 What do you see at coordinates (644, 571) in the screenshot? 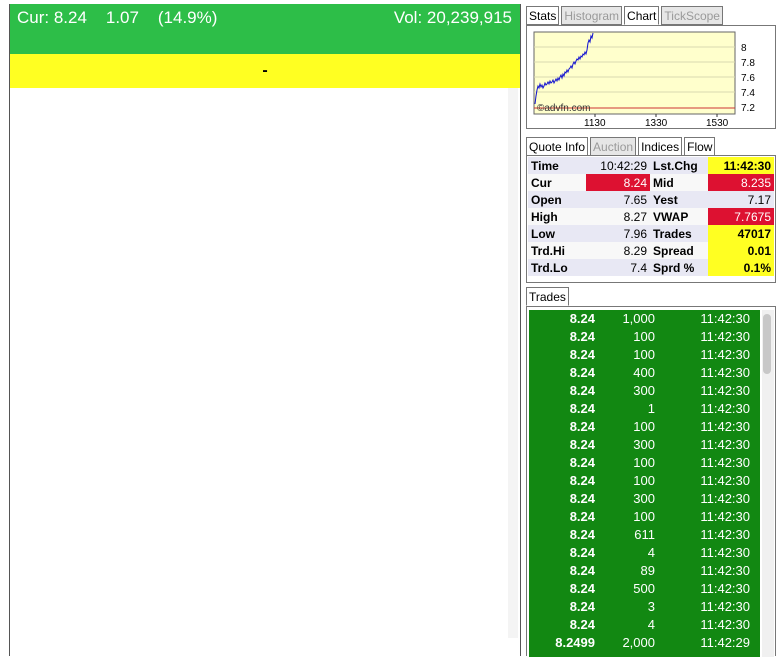
I see `trade-row: 8.24 89 11:42:30` at bounding box center [644, 571].